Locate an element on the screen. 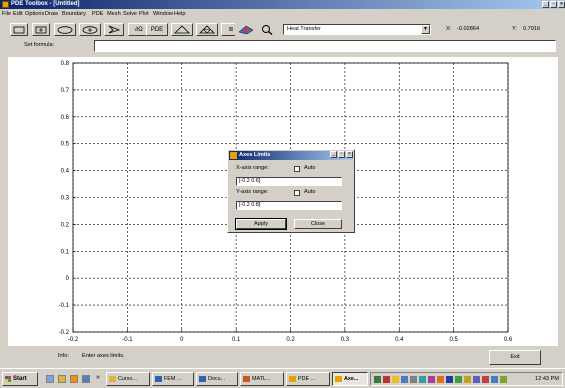 This screenshot has height=388, width=565. x-auto-label: Auto is located at coordinates (310, 168).